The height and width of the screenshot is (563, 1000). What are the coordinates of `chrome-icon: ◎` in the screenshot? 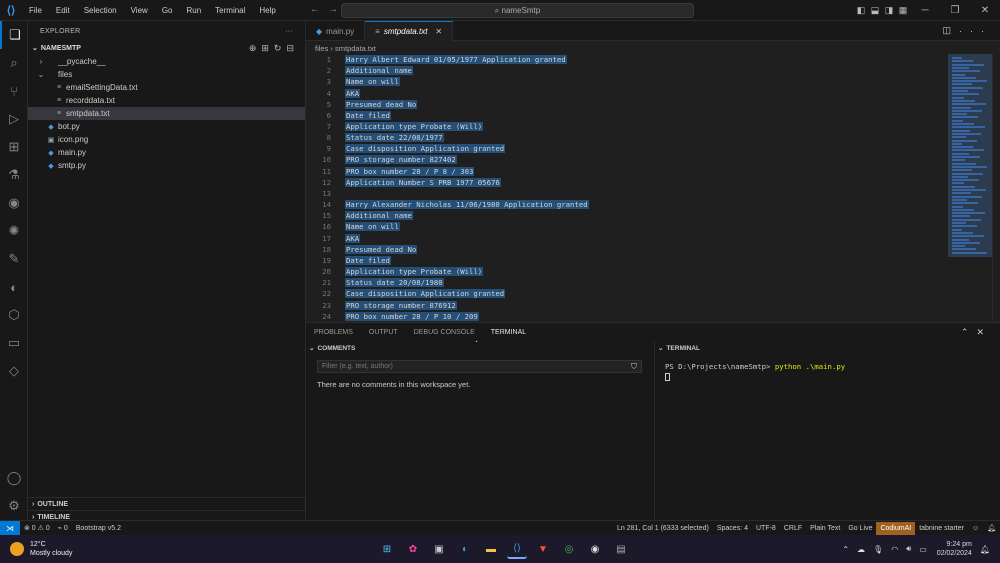 It's located at (569, 549).